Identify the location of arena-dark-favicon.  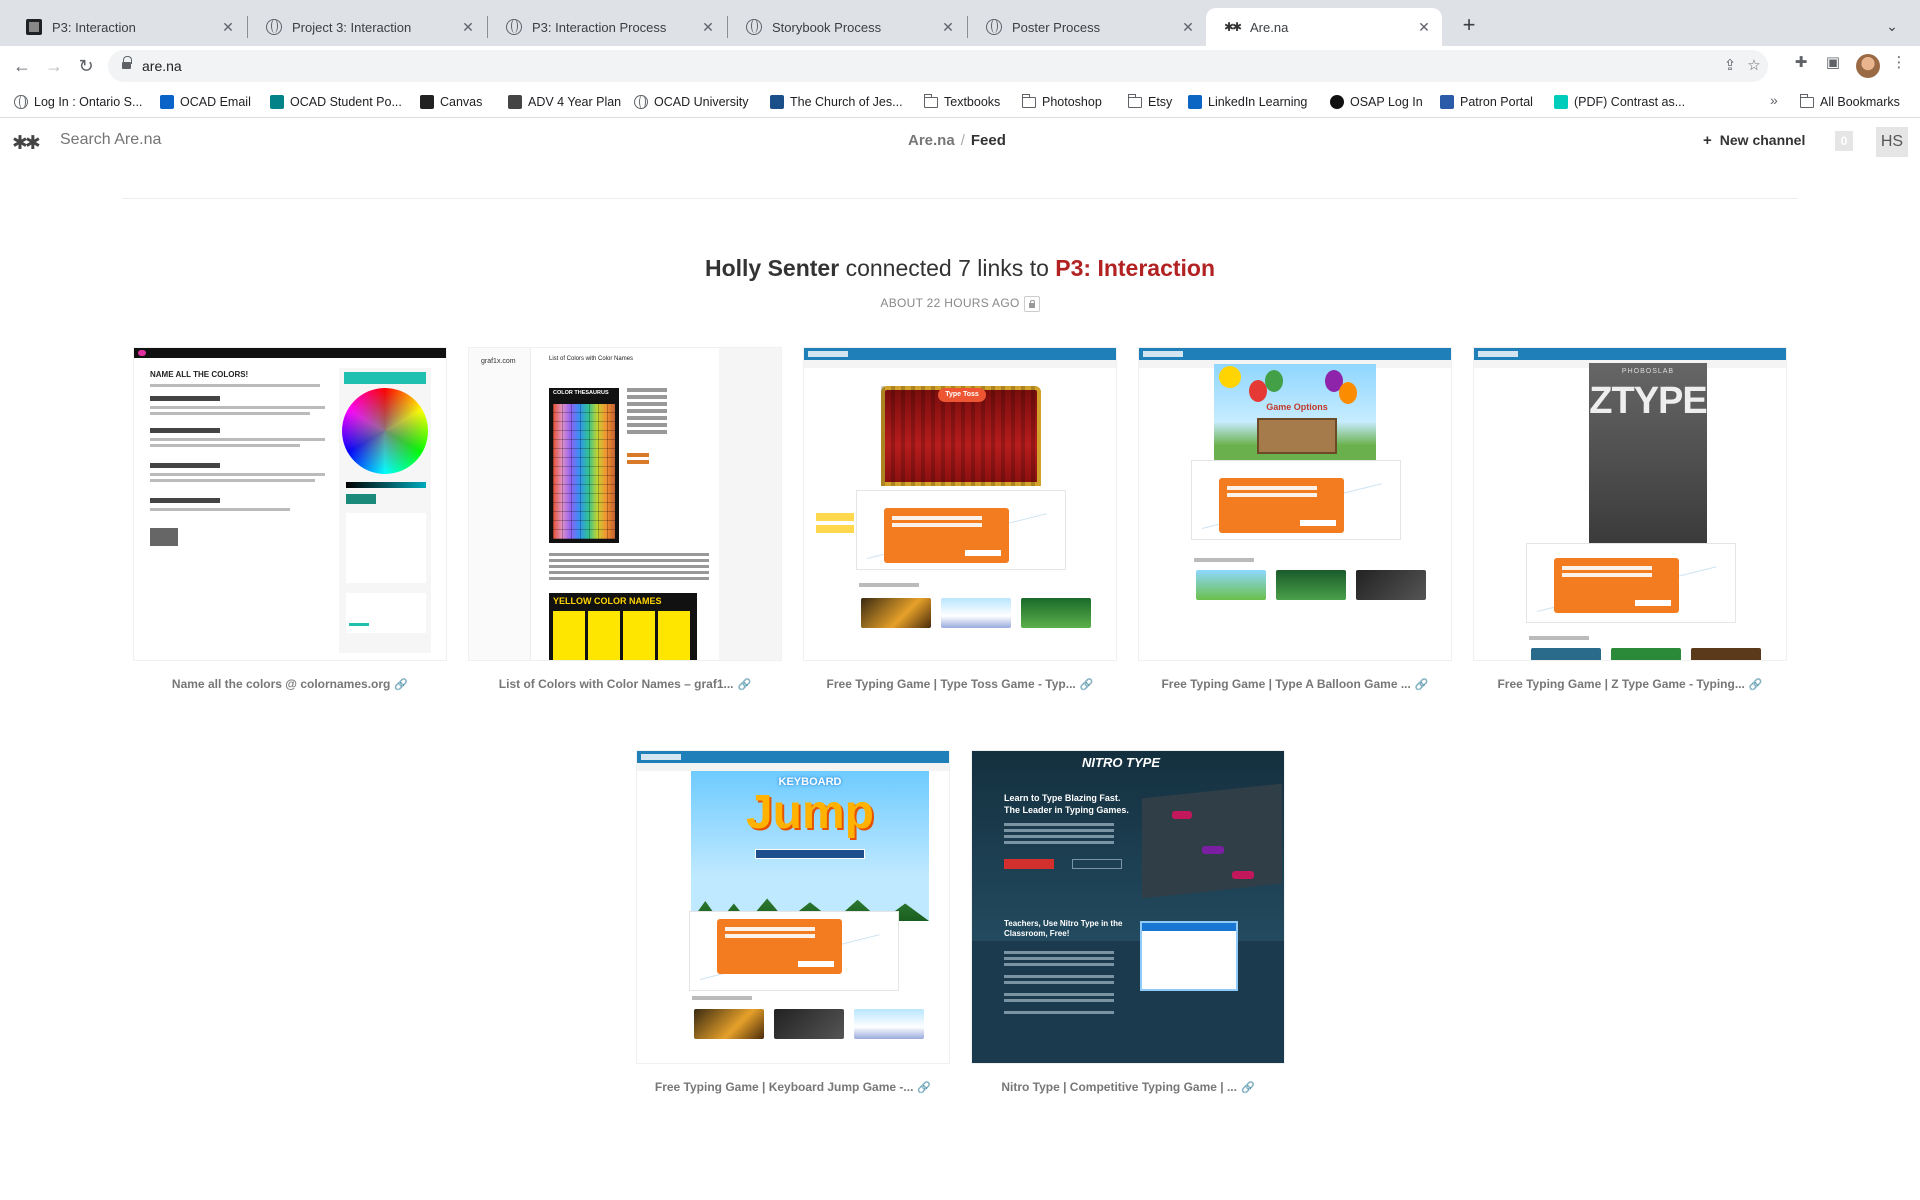
(34, 27).